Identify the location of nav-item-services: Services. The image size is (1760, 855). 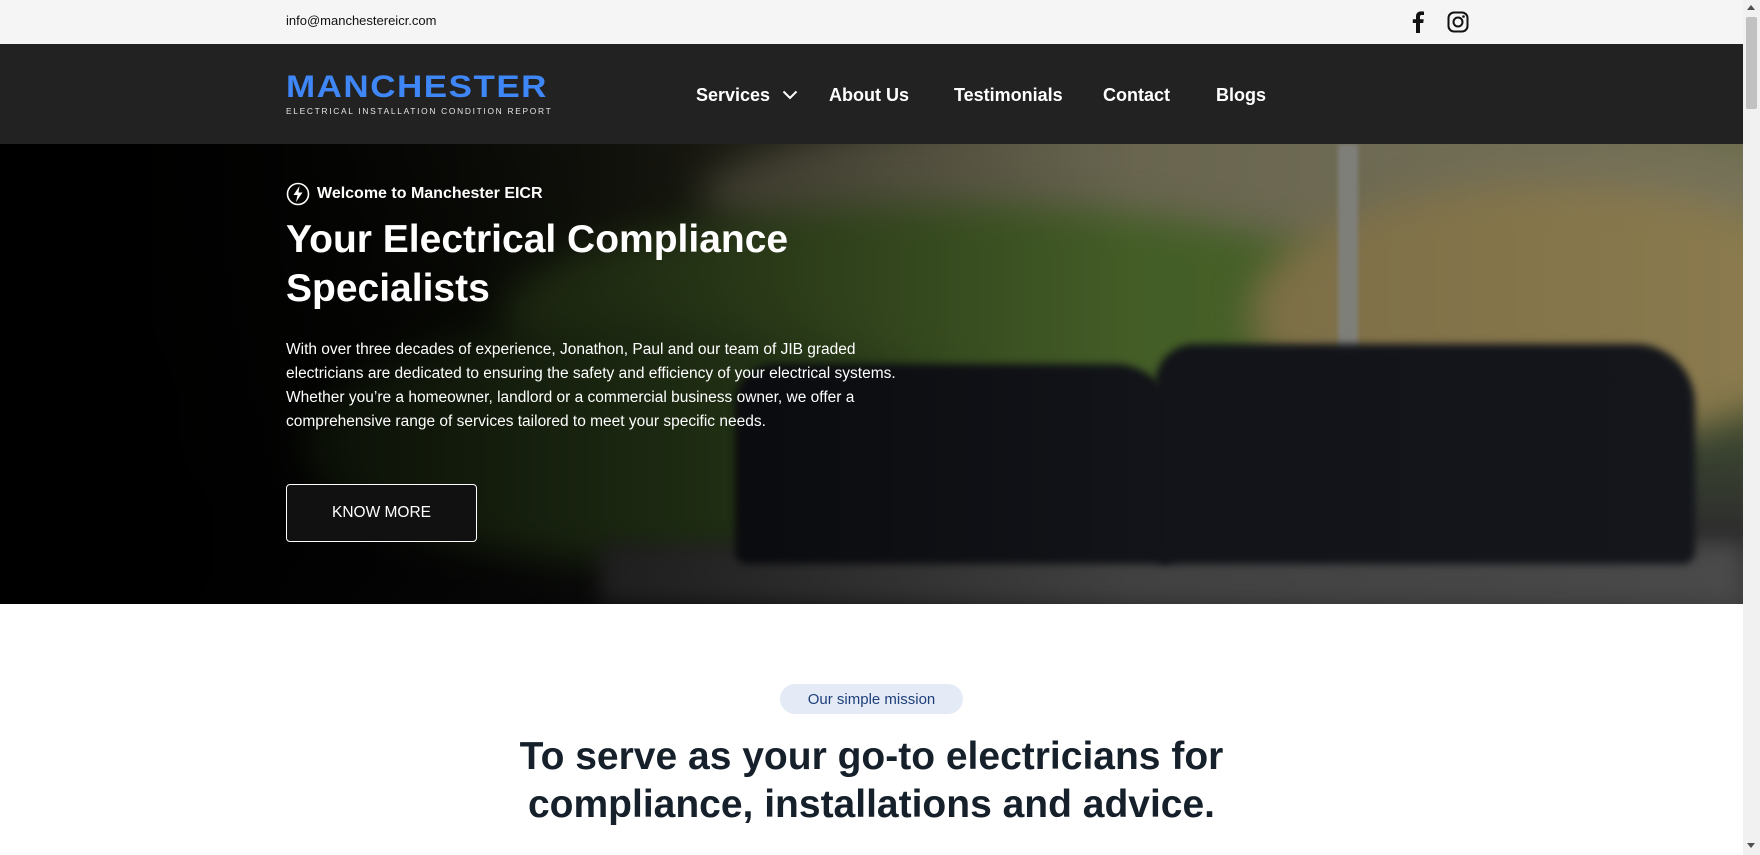
(748, 95).